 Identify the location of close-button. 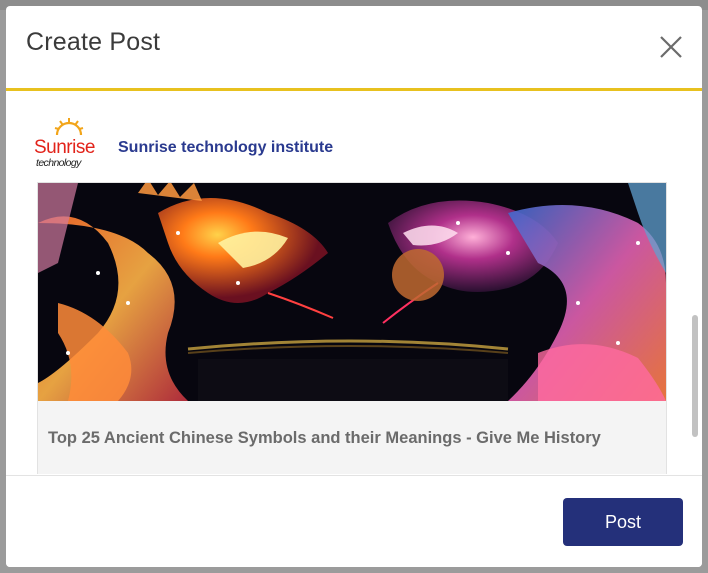
(671, 47).